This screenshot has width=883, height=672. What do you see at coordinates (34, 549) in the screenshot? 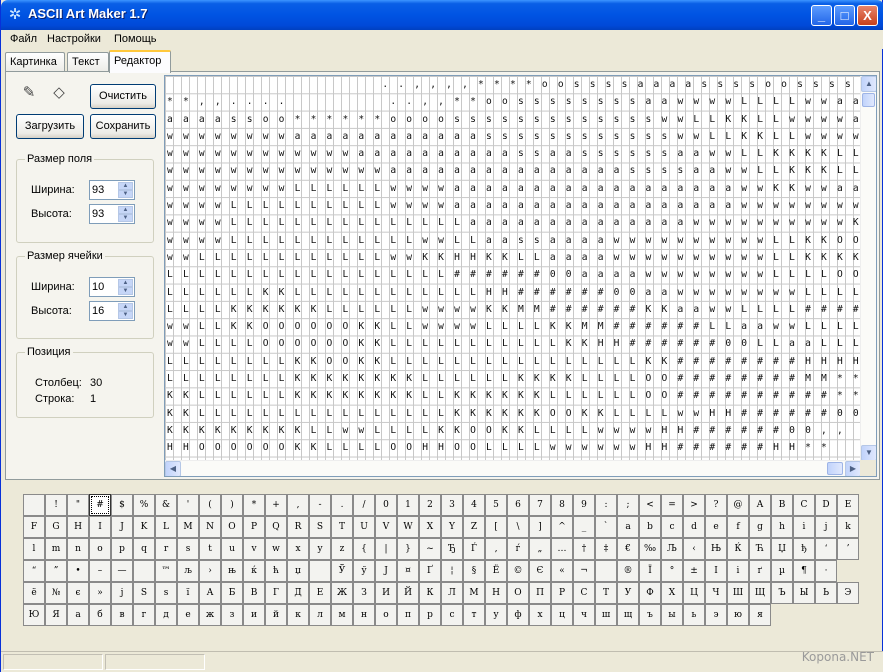
I see `char-key: l` at bounding box center [34, 549].